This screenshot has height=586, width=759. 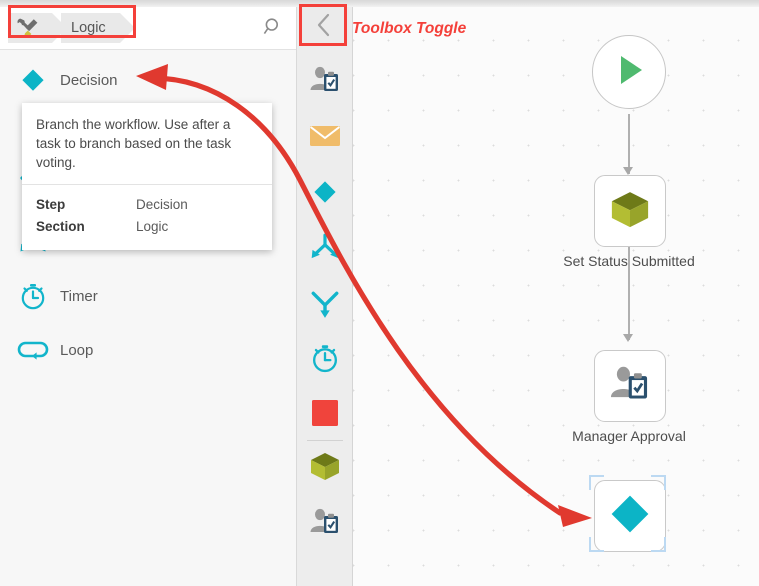 I want to click on node-manager-approval, so click(x=630, y=386).